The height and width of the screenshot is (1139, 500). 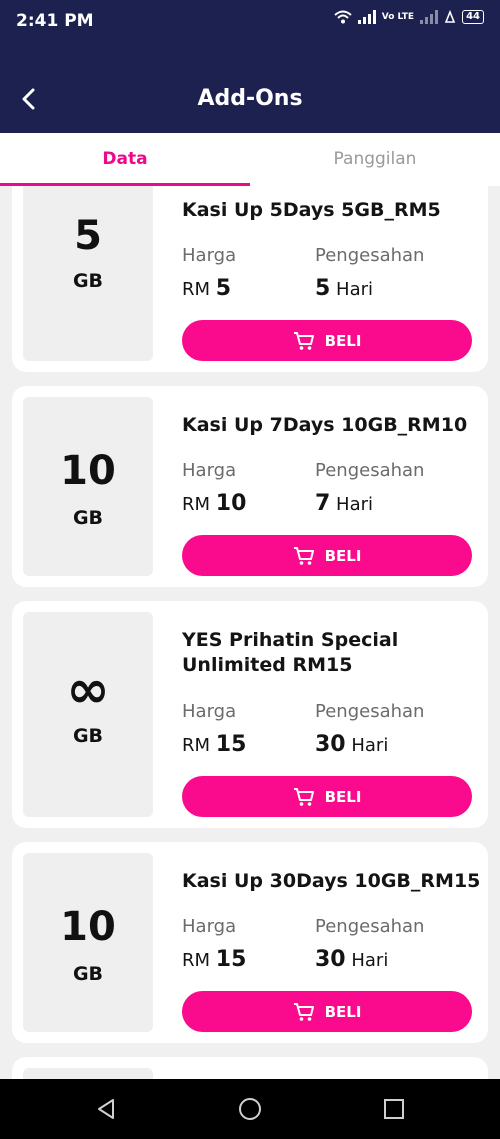 What do you see at coordinates (250, 66) in the screenshot?
I see `app-header: 2:41 PM Vo LTE 44 Add-Ons` at bounding box center [250, 66].